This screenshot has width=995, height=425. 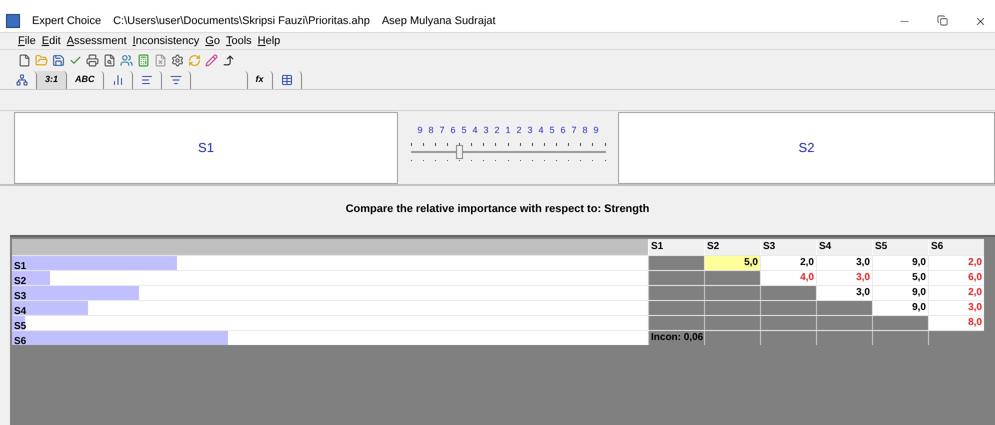 I want to click on window-title: Expert Choice, so click(x=67, y=21).